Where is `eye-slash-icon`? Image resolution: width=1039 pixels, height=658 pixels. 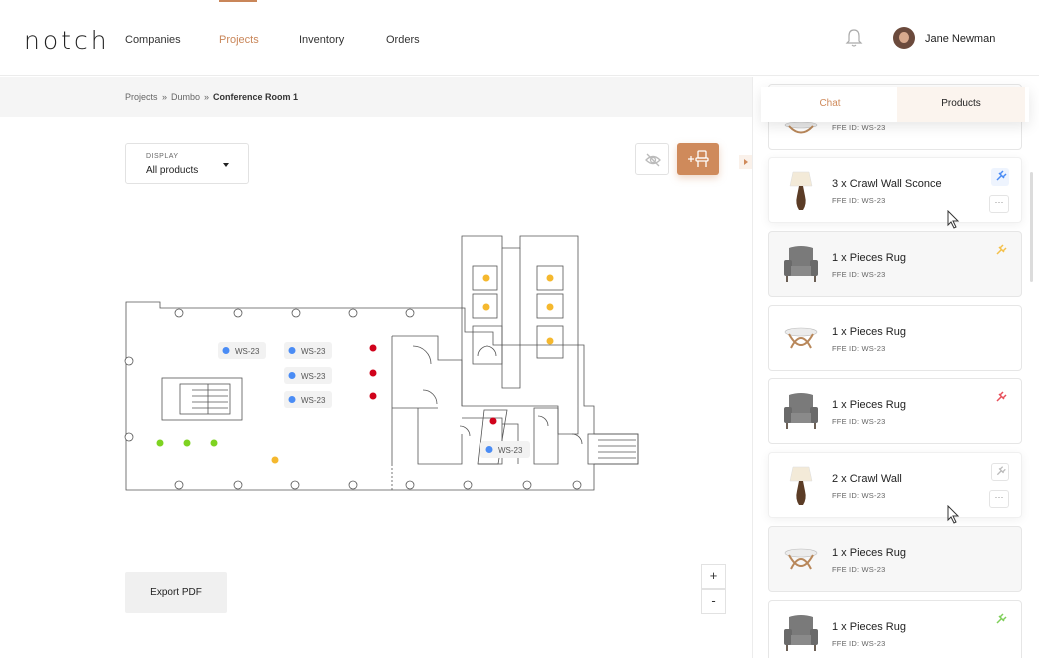
eye-slash-icon is located at coordinates (653, 160).